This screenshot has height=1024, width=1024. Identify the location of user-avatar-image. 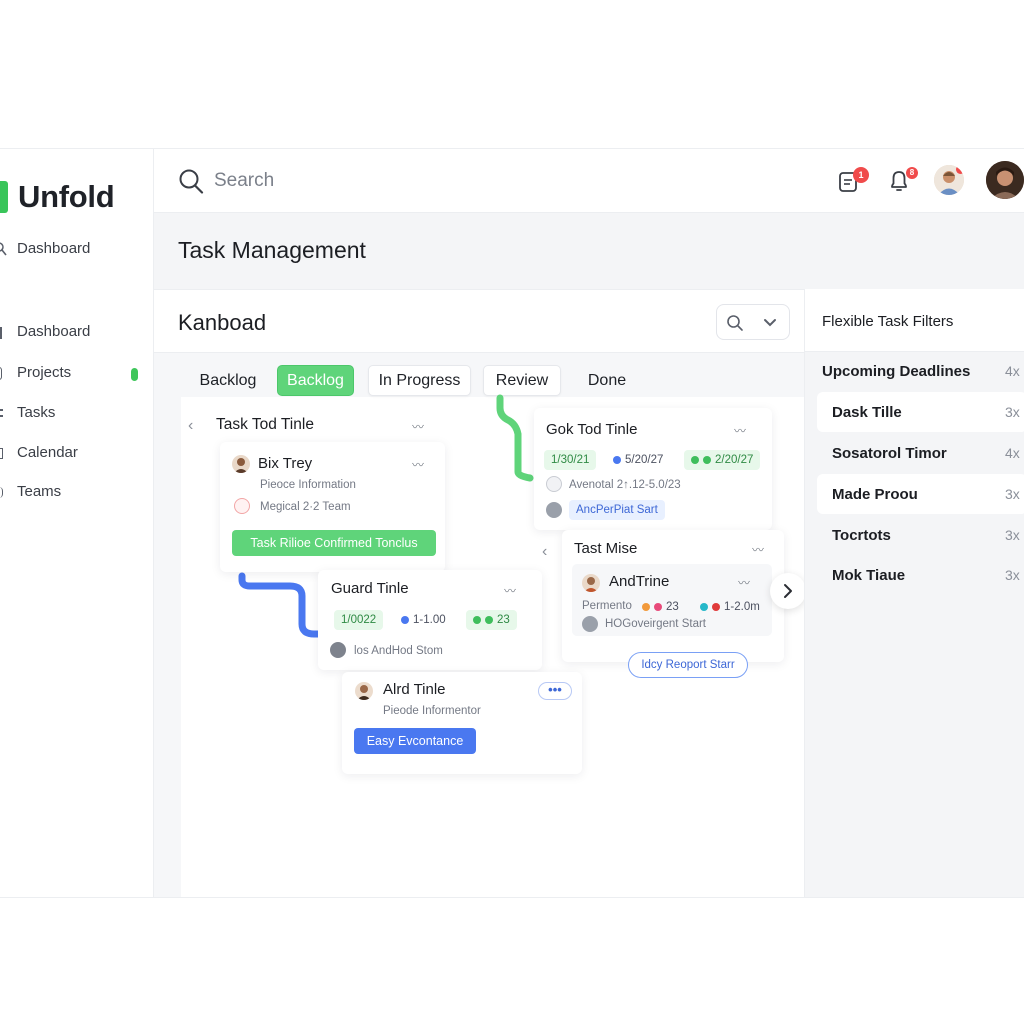
(1005, 180).